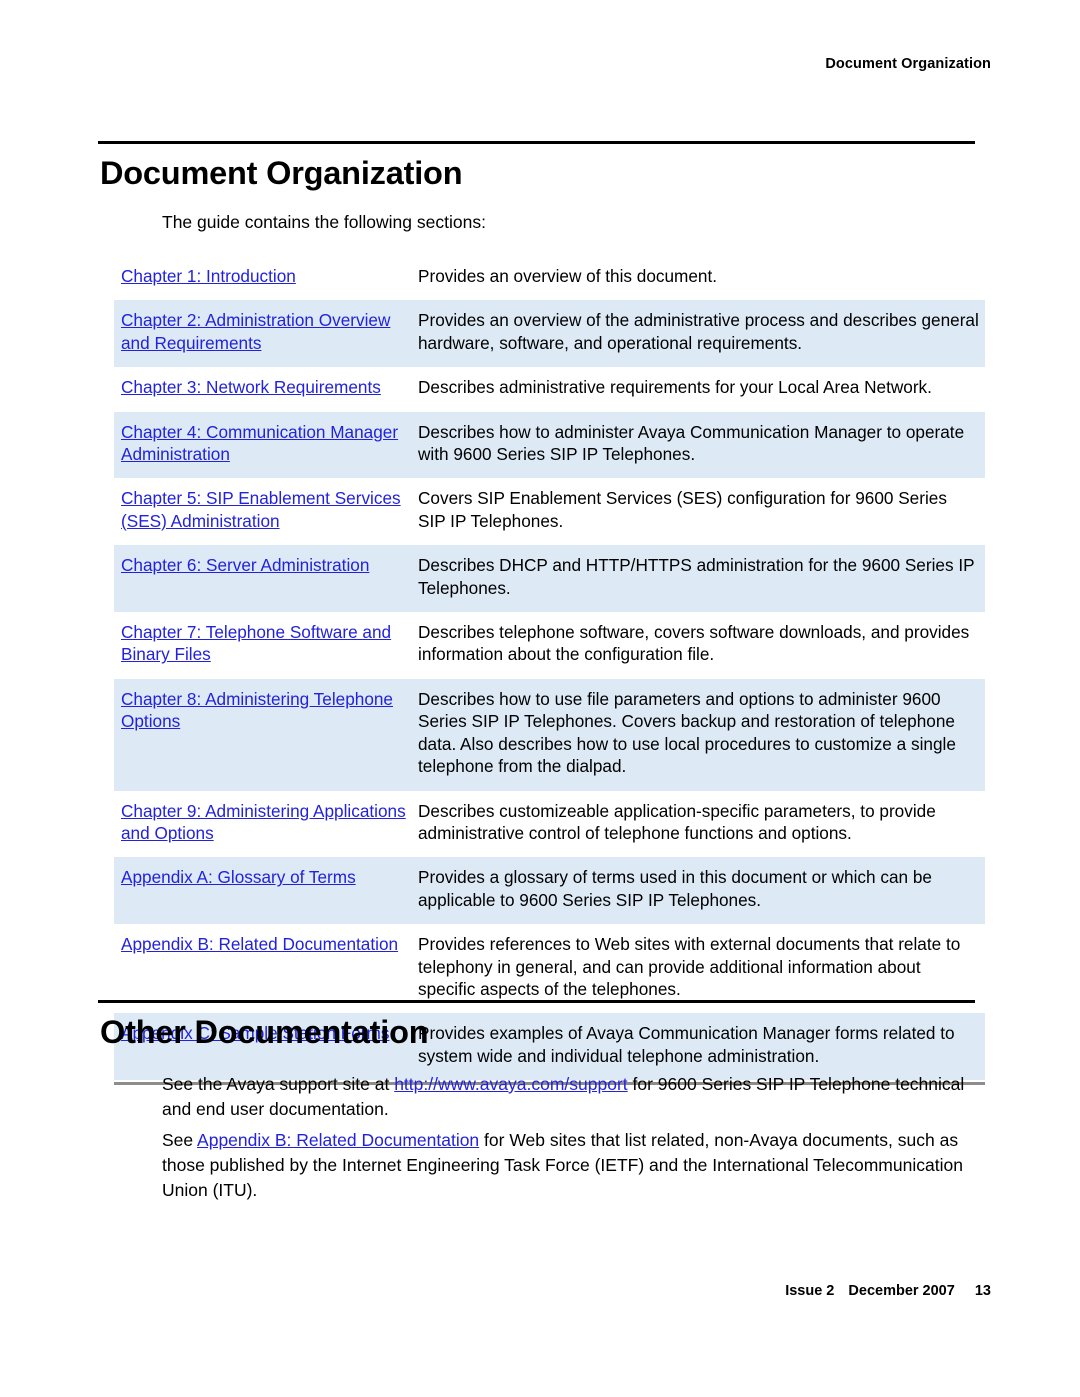  What do you see at coordinates (278, 1084) in the screenshot?
I see `paragraph-1-text-before: See the Avaya support site at` at bounding box center [278, 1084].